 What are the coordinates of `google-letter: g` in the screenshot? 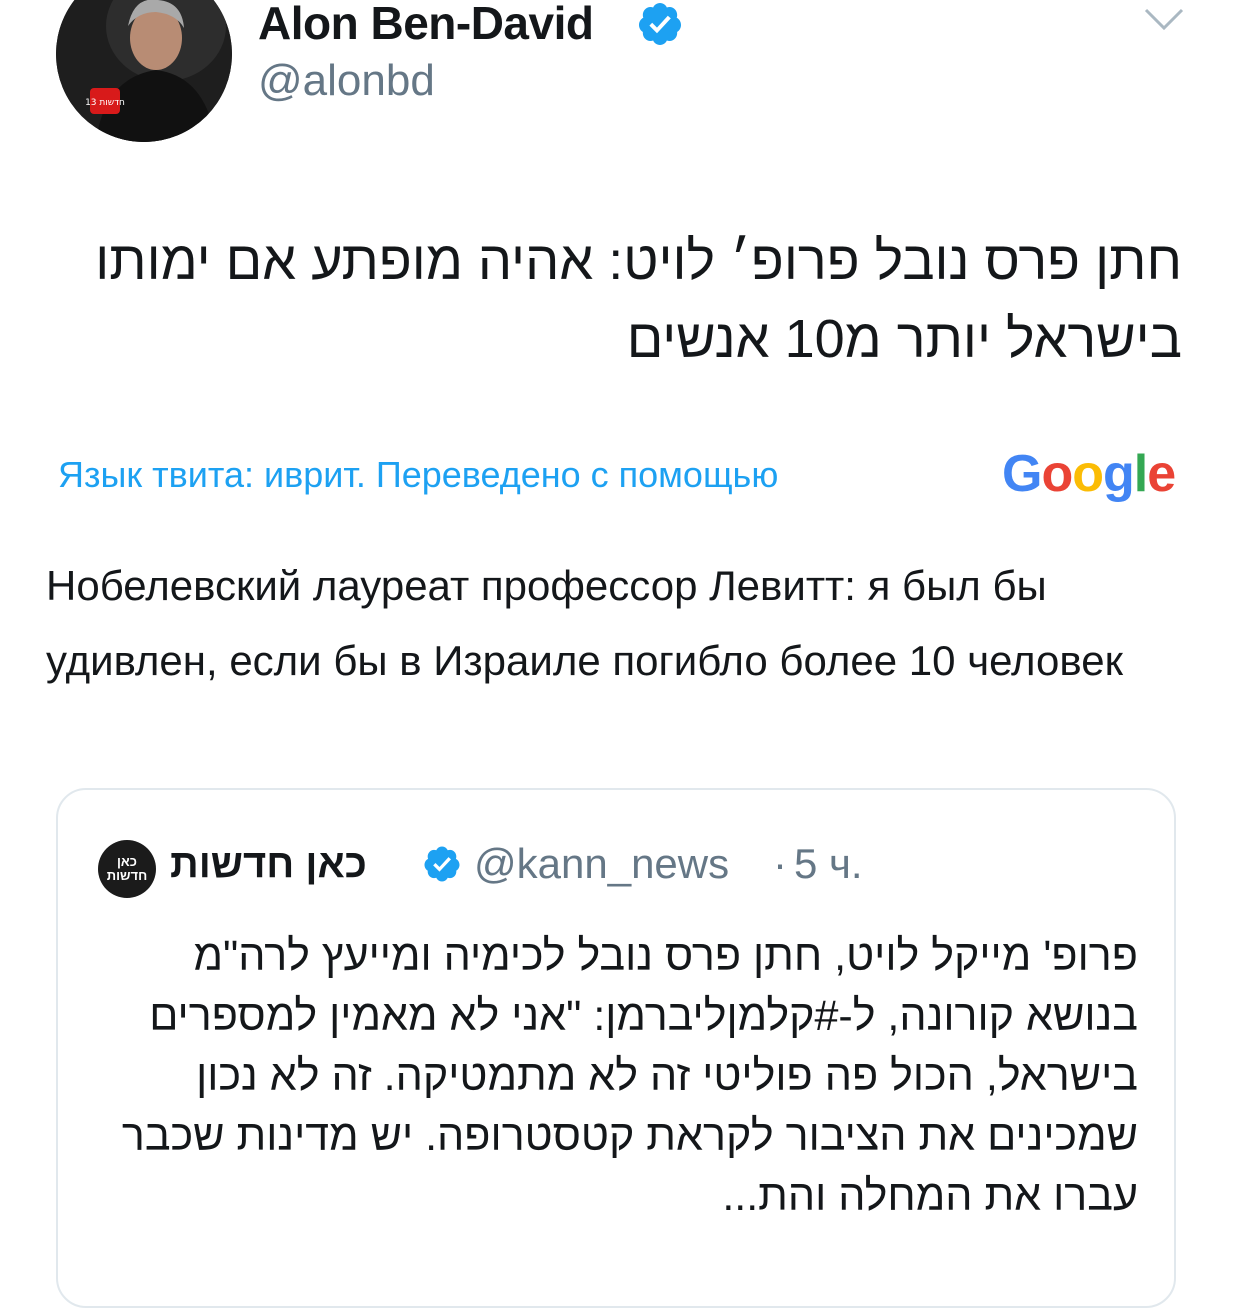 It's located at (1118, 474).